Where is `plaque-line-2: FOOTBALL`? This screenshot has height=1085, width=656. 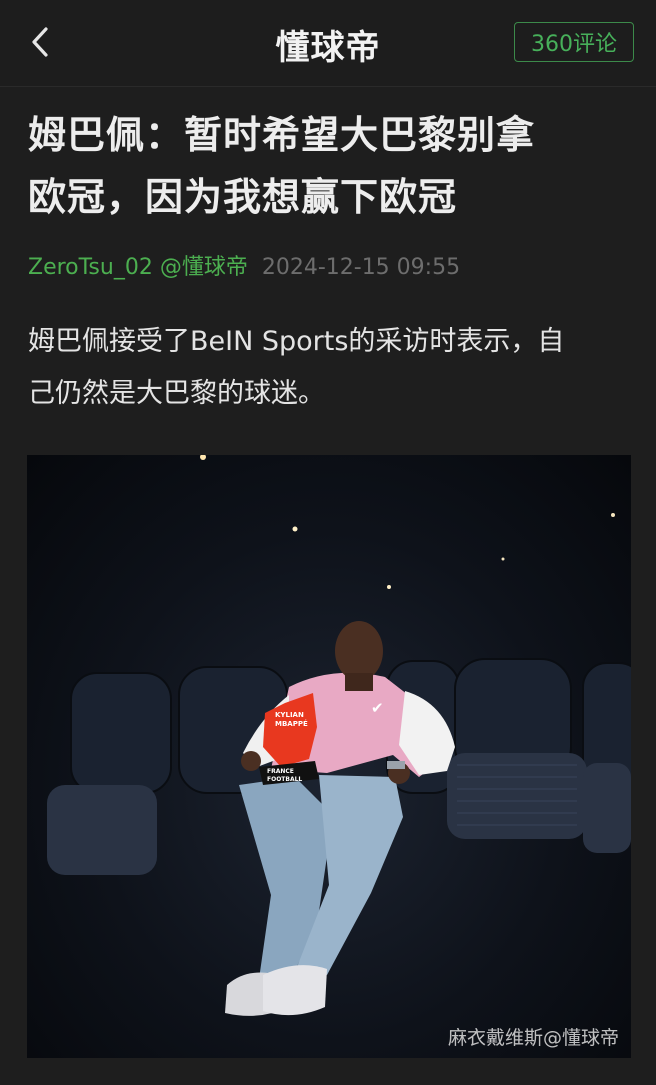
plaque-line-2: FOOTBALL is located at coordinates (284, 779).